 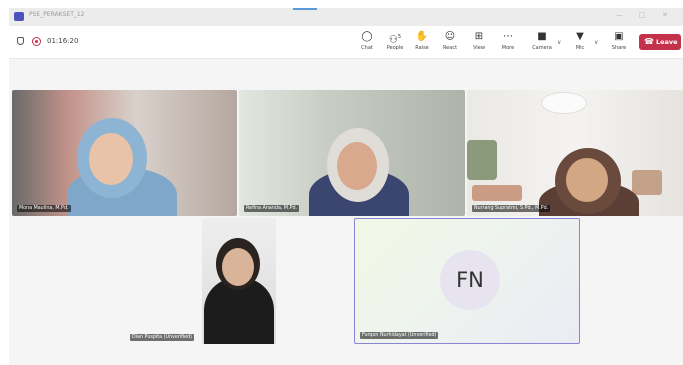 What do you see at coordinates (124, 153) in the screenshot?
I see `participant-tile: Mona Maulina, M.Pd.` at bounding box center [124, 153].